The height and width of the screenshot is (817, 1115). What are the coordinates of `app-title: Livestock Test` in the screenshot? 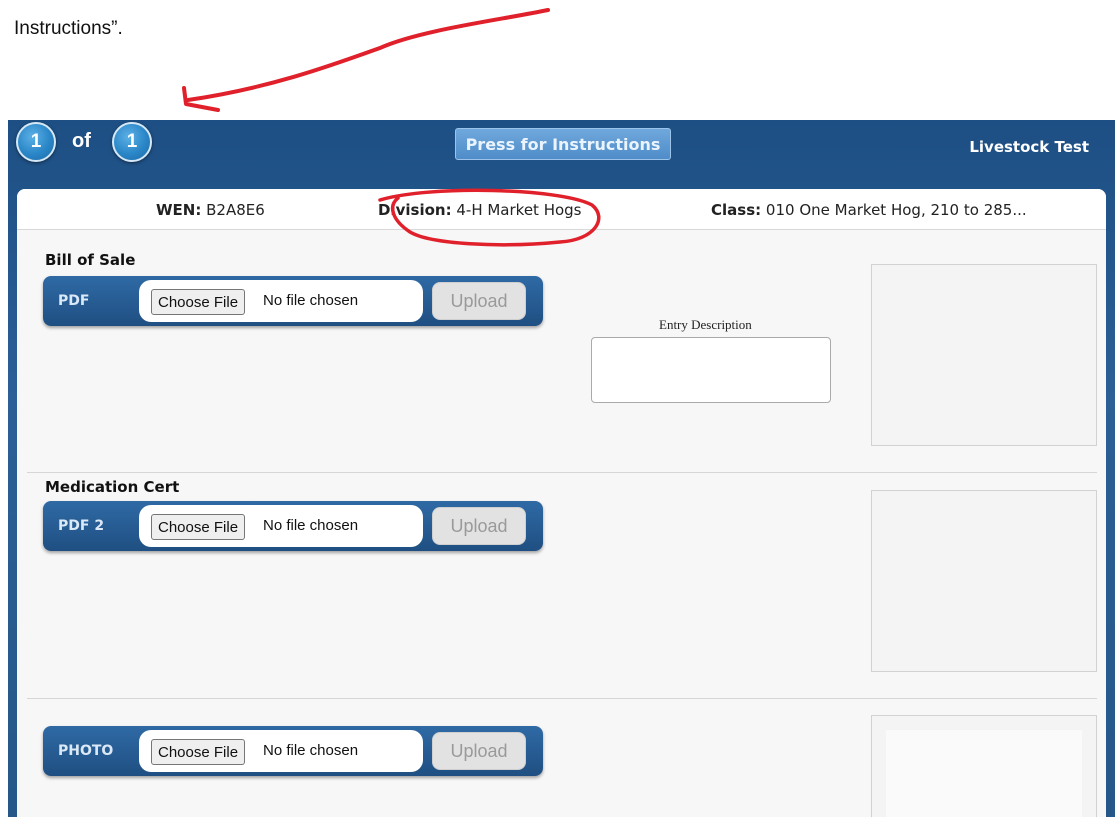 It's located at (1029, 147).